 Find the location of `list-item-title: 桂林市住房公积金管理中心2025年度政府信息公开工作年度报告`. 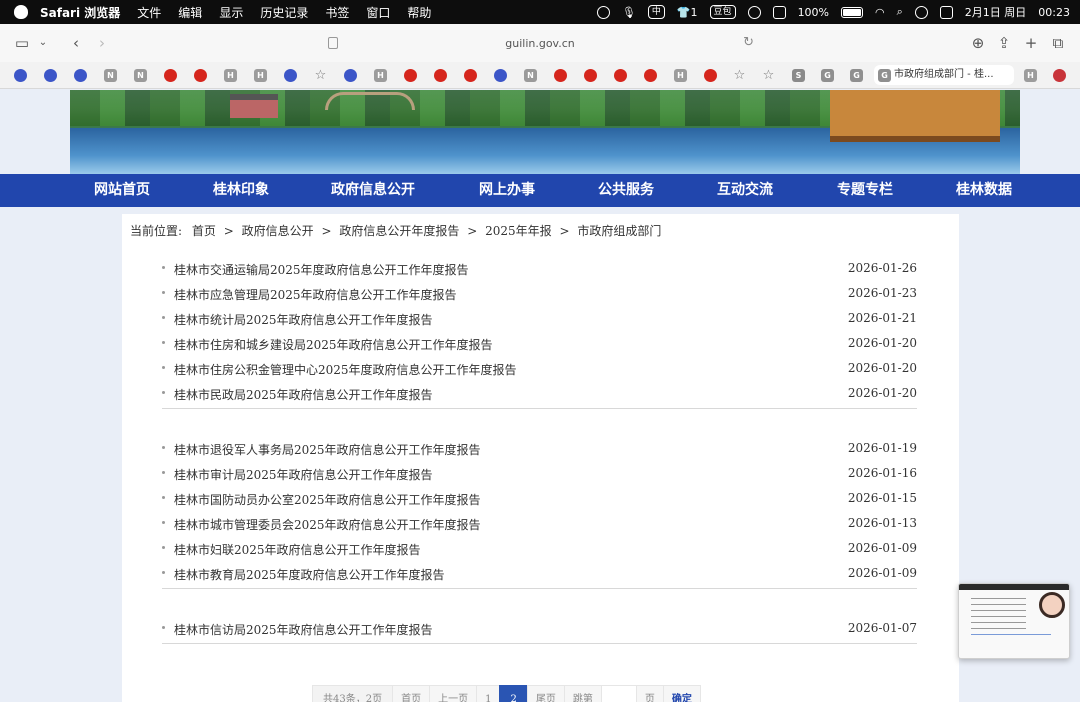

list-item-title: 桂林市住房公积金管理中心2025年度政府信息公开工作年度报告 is located at coordinates (345, 369).